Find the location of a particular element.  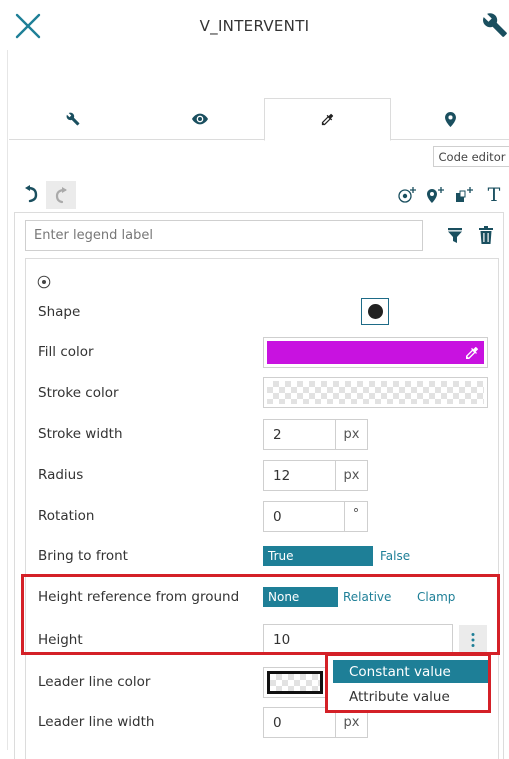

filter-button is located at coordinates (455, 235).